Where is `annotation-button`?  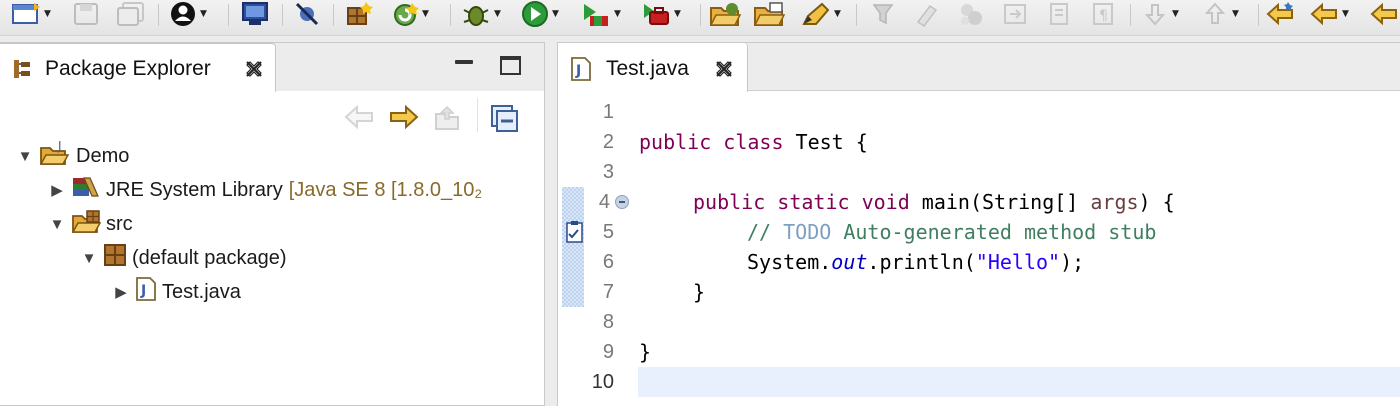
annotation-button is located at coordinates (971, 14).